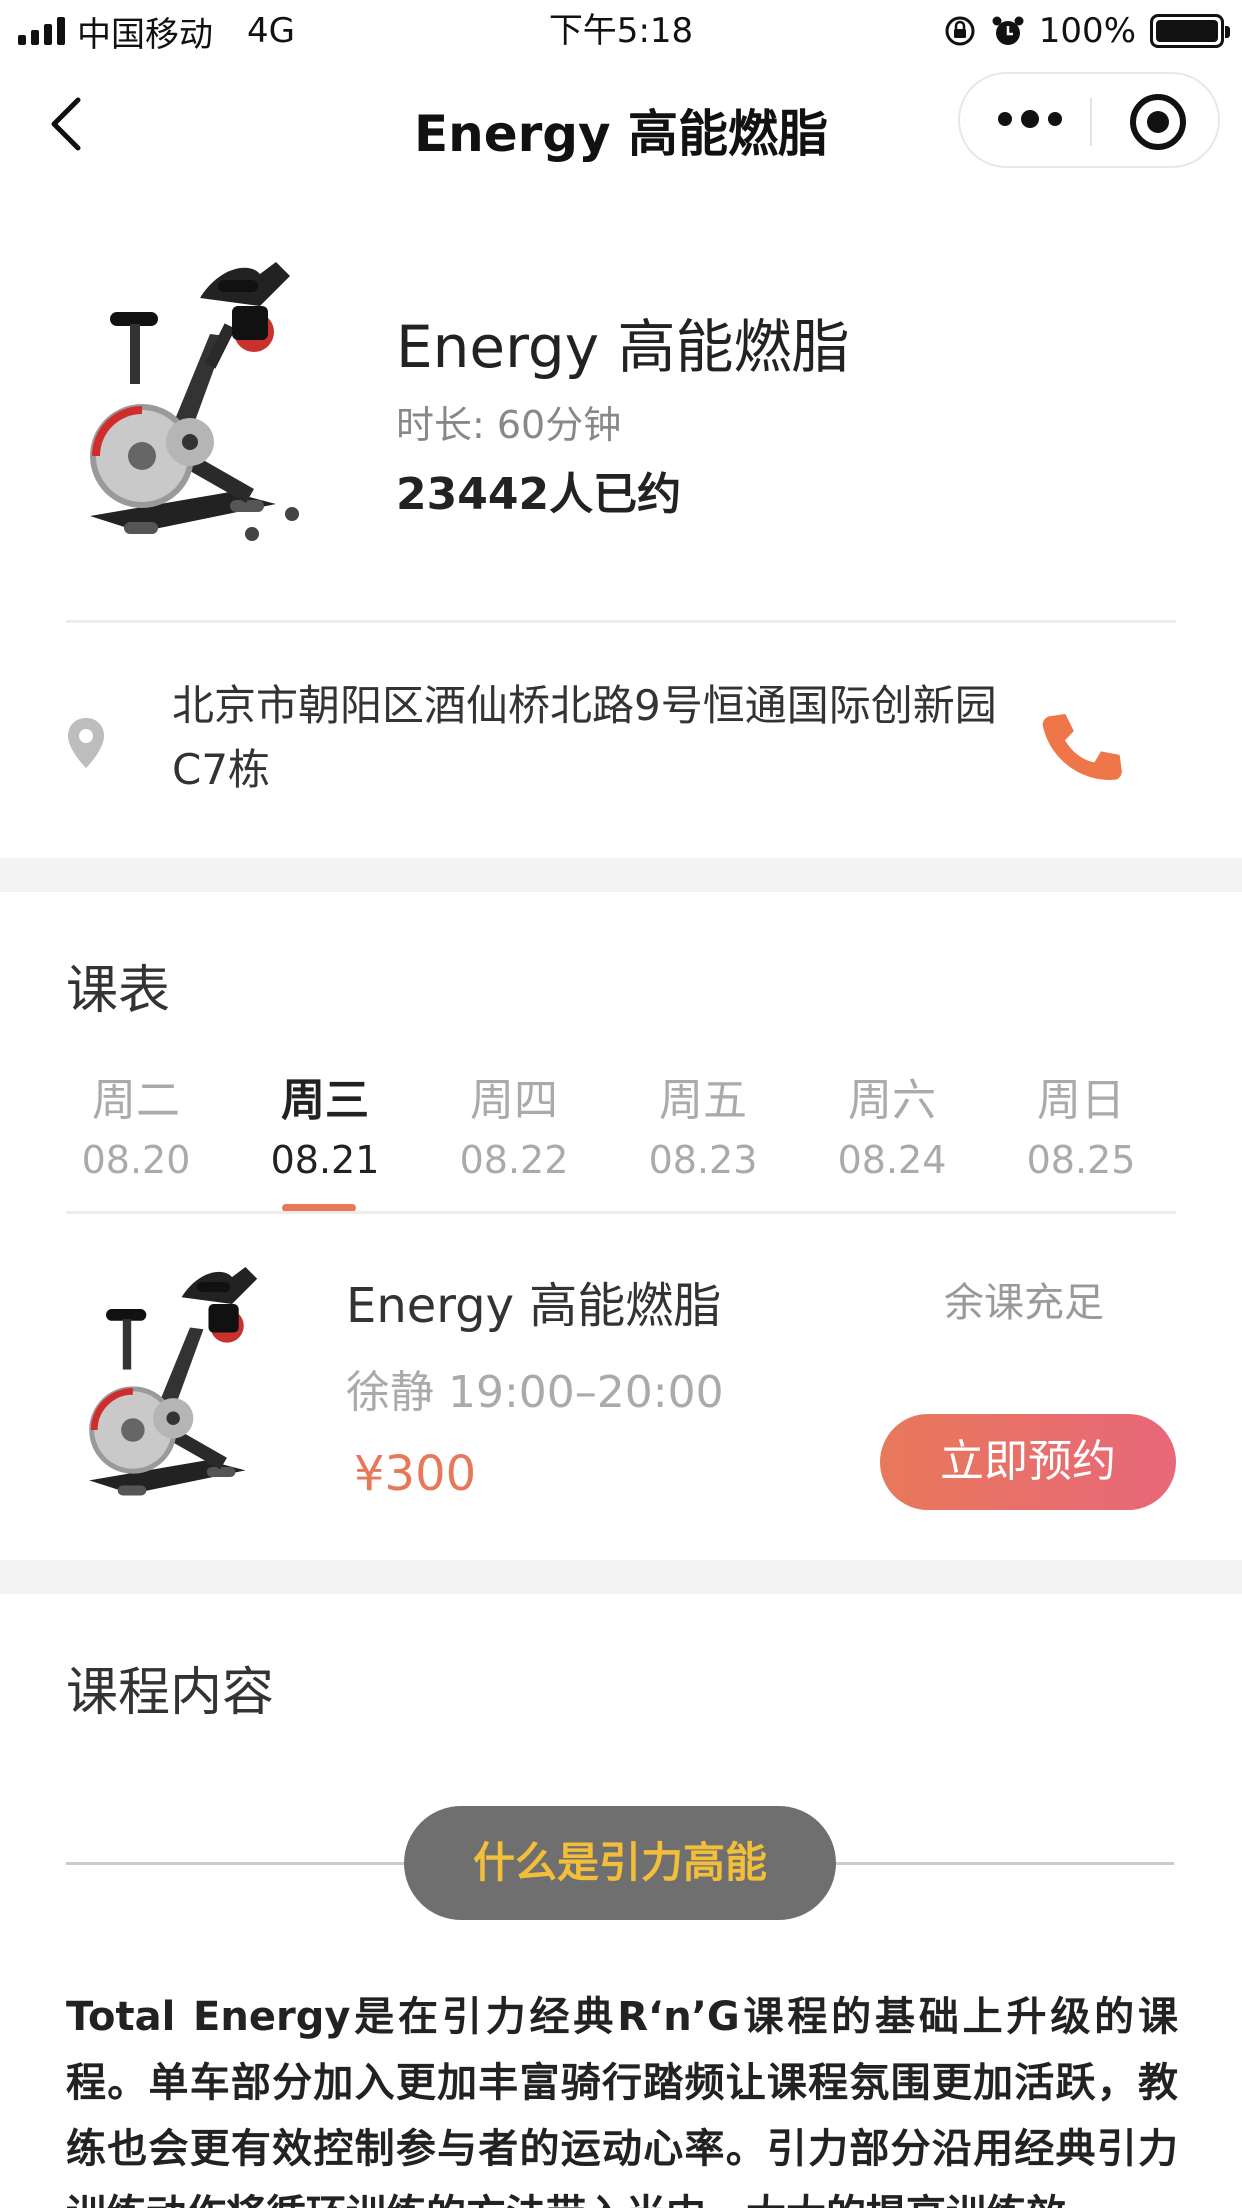  I want to click on spin-bike-image, so click(194, 401).